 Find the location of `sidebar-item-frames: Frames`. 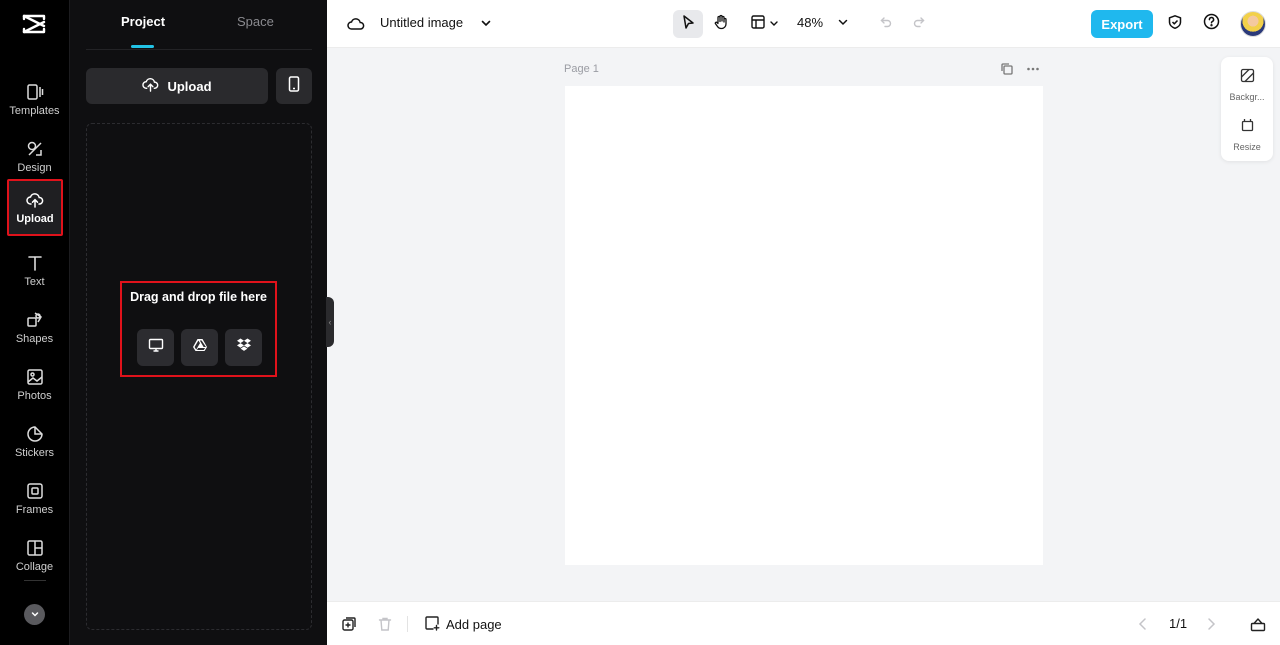

sidebar-item-frames: Frames is located at coordinates (34, 499).